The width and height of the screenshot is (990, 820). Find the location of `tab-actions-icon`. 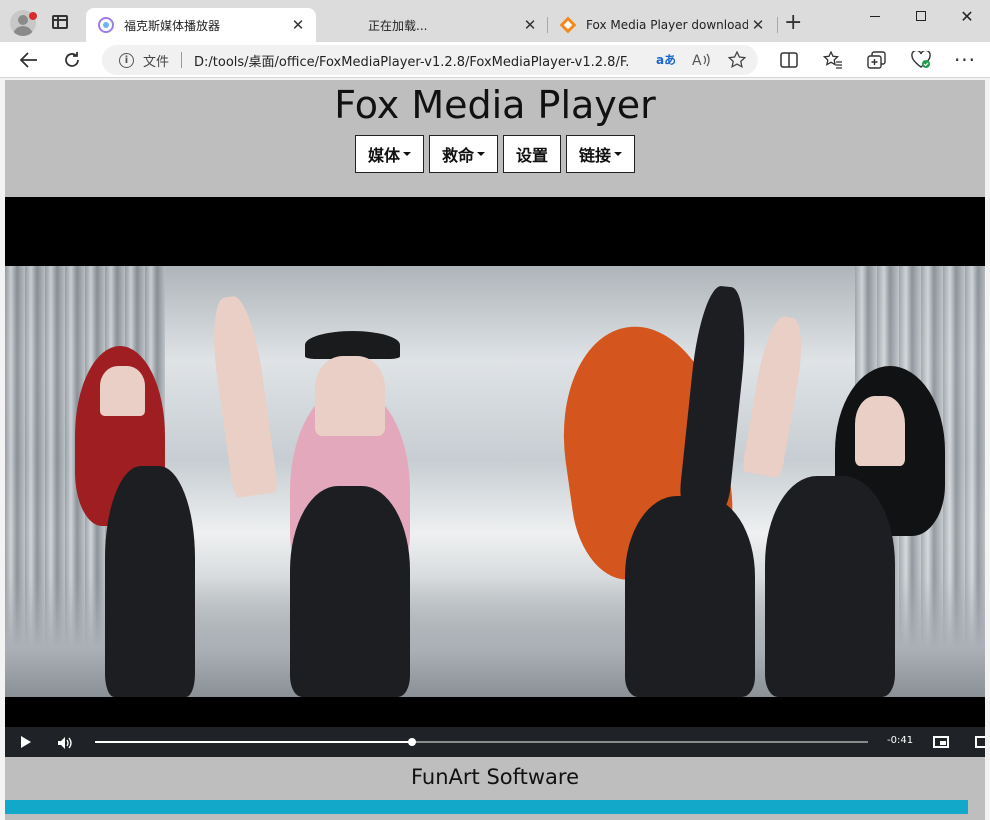

tab-actions-icon is located at coordinates (60, 22).